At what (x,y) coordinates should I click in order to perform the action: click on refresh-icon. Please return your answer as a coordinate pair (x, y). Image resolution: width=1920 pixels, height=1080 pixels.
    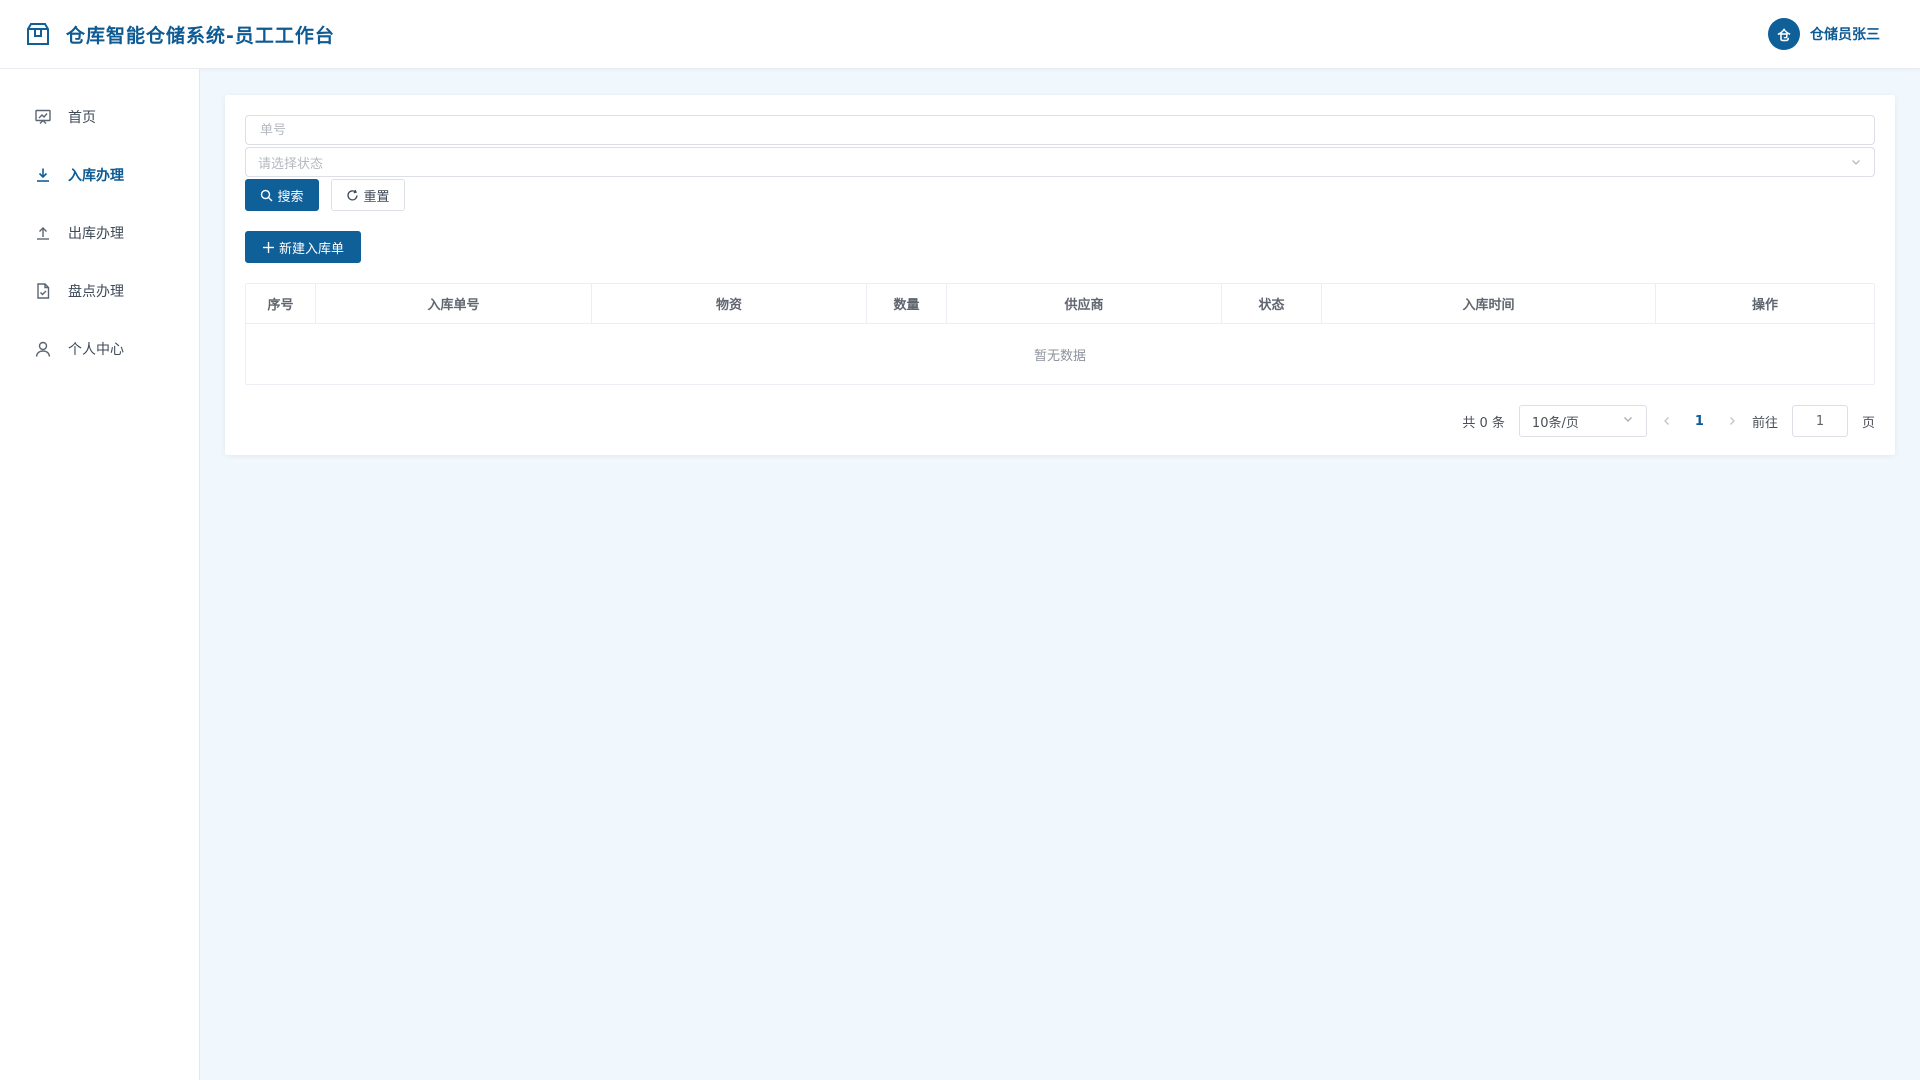
    Looking at the image, I should click on (352, 195).